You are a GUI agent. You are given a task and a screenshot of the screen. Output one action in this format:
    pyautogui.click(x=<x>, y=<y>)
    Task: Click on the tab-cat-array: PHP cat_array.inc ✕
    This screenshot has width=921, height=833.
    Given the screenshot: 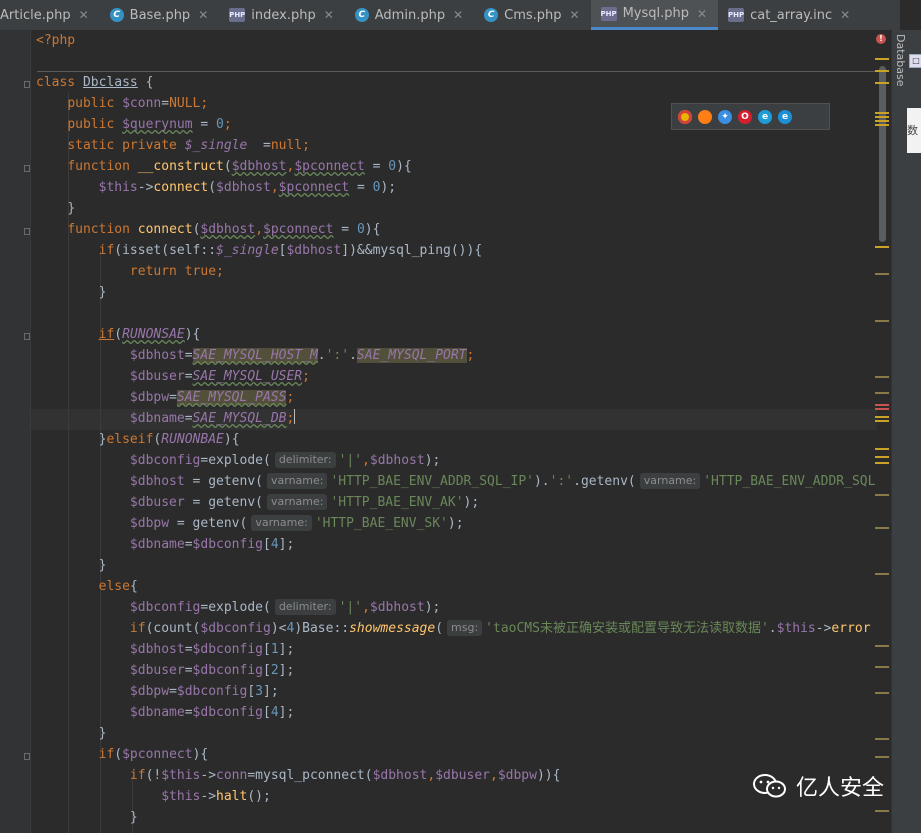 What is the action you would take?
    pyautogui.click(x=789, y=15)
    